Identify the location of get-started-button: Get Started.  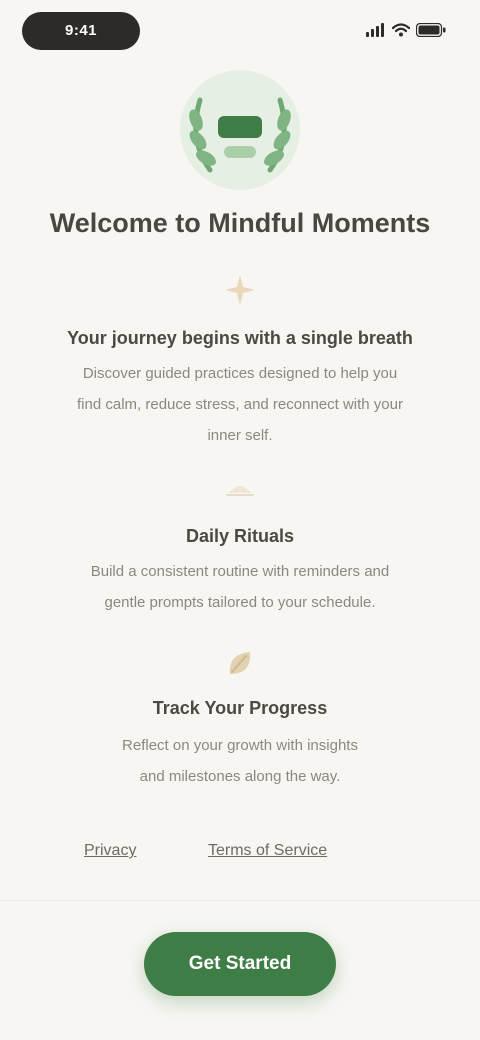
(240, 964).